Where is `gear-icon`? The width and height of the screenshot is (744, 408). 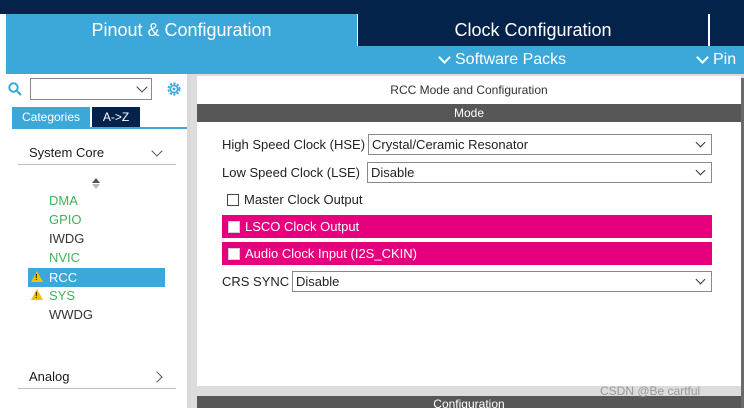 gear-icon is located at coordinates (174, 89).